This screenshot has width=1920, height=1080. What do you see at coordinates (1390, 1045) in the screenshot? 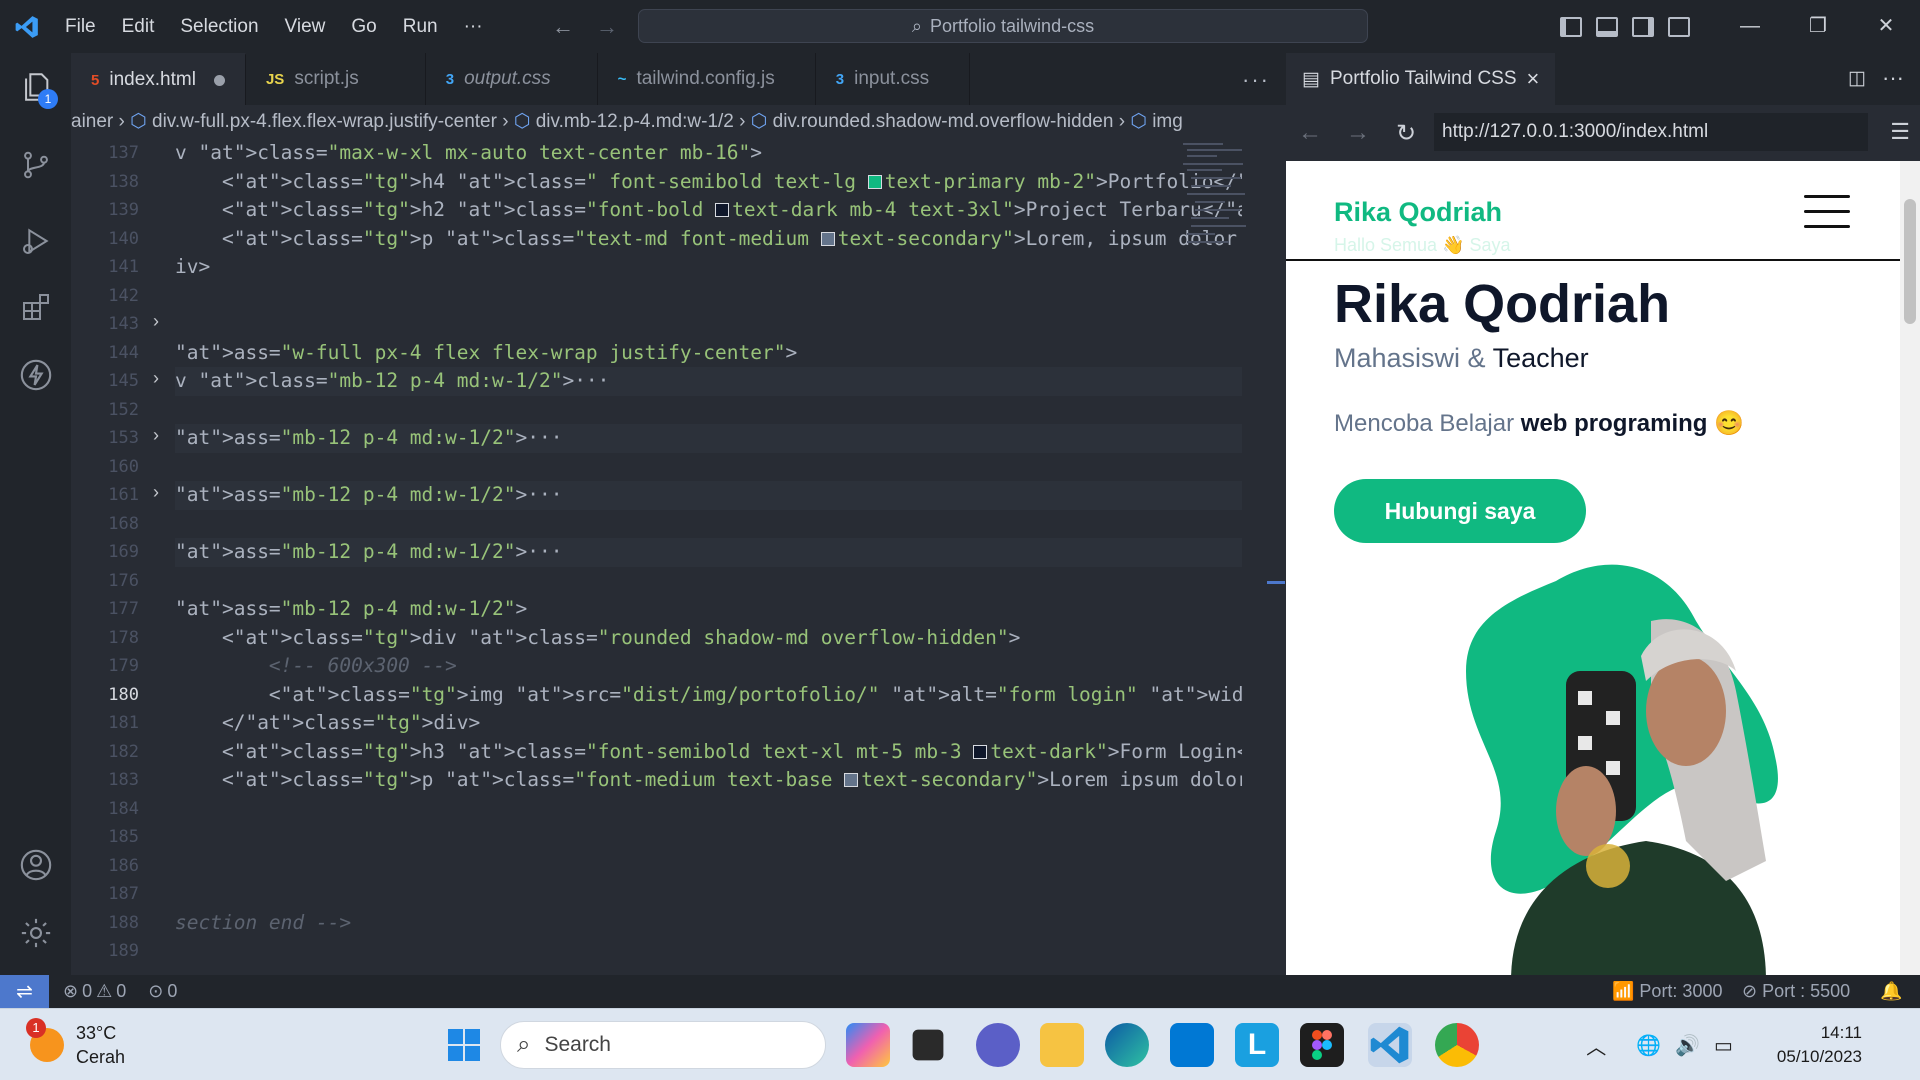
I see `vscode-taskbar-icon` at bounding box center [1390, 1045].